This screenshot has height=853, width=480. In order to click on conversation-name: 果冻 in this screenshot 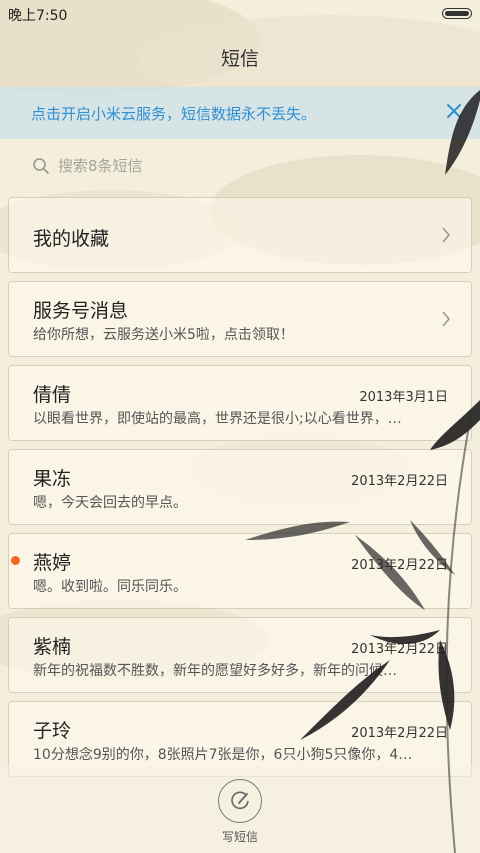, I will do `click(52, 479)`.